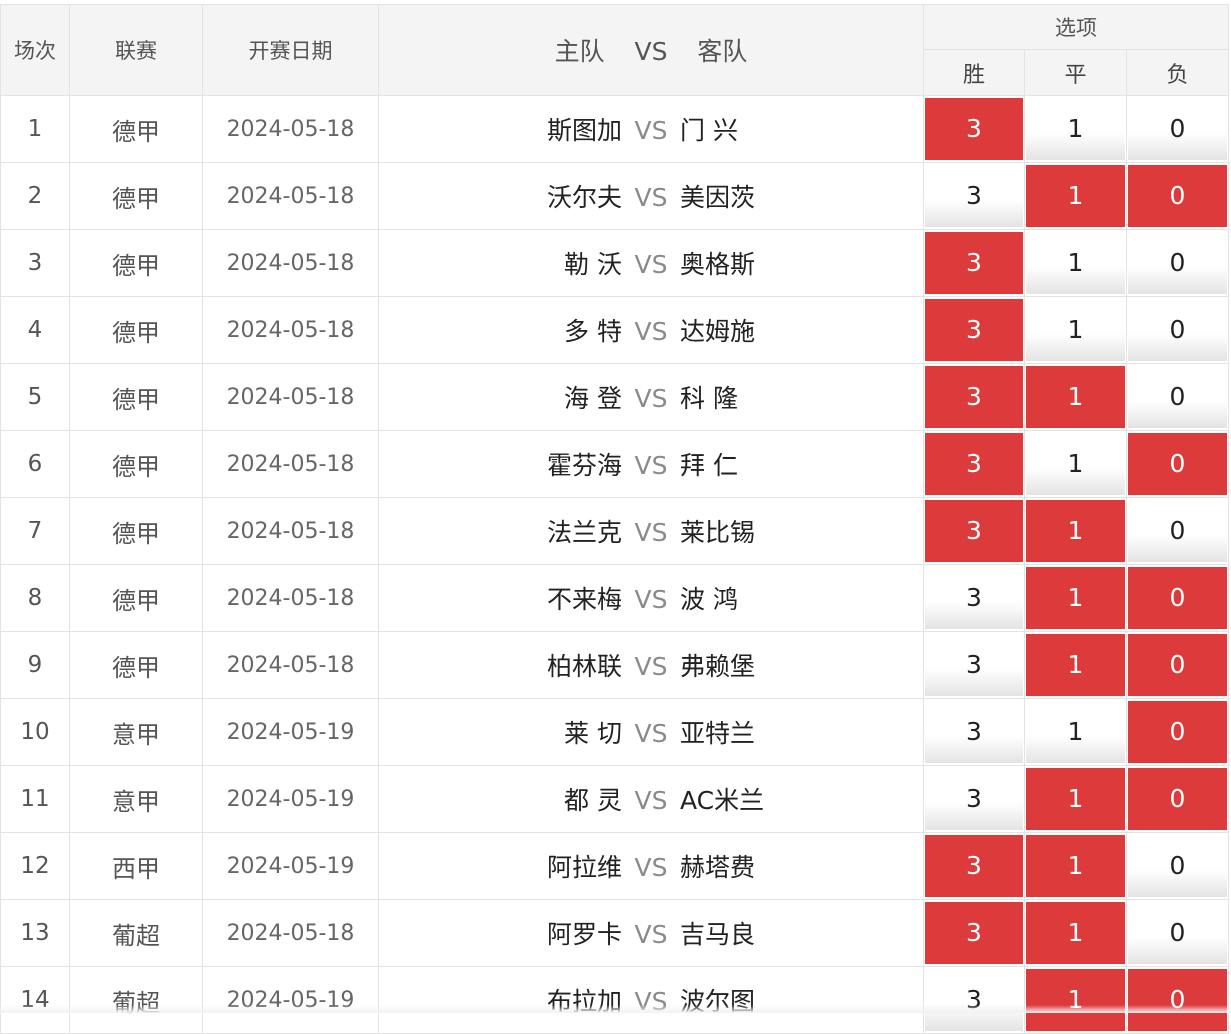  Describe the element at coordinates (651, 732) in the screenshot. I see `match-teams: 莱 切 VS 亚特兰` at that location.